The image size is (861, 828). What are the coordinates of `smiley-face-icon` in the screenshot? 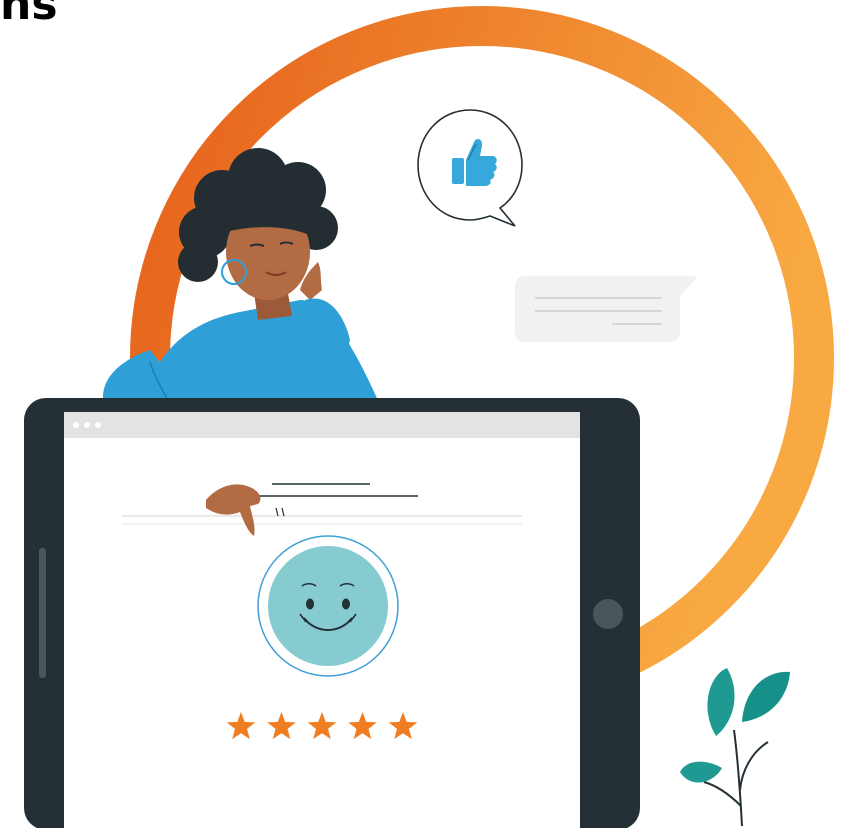 It's located at (328, 606).